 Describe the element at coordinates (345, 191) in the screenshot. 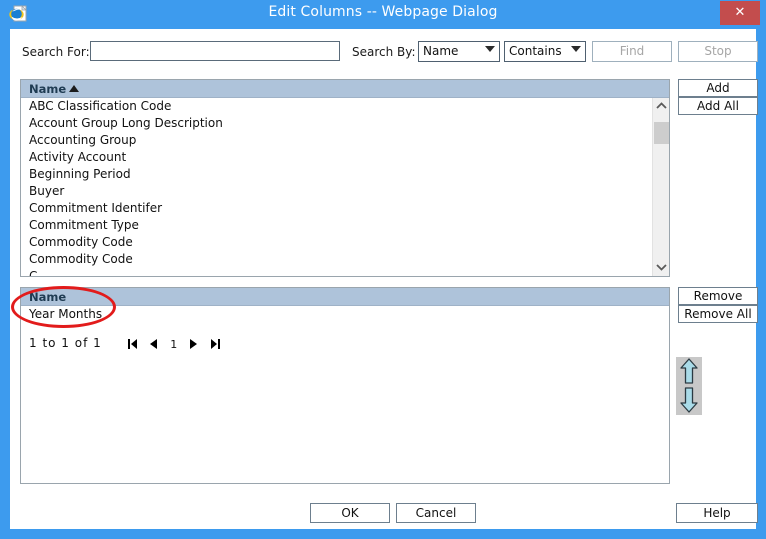

I see `list-item: Buyer` at that location.